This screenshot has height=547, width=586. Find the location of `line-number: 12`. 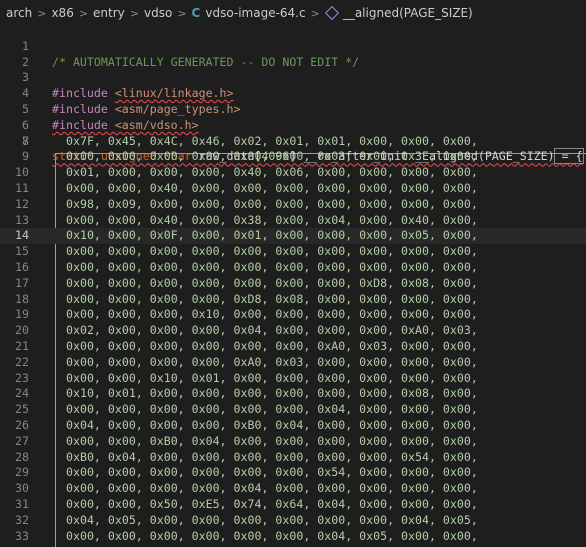

line-number: 12 is located at coordinates (22, 203).